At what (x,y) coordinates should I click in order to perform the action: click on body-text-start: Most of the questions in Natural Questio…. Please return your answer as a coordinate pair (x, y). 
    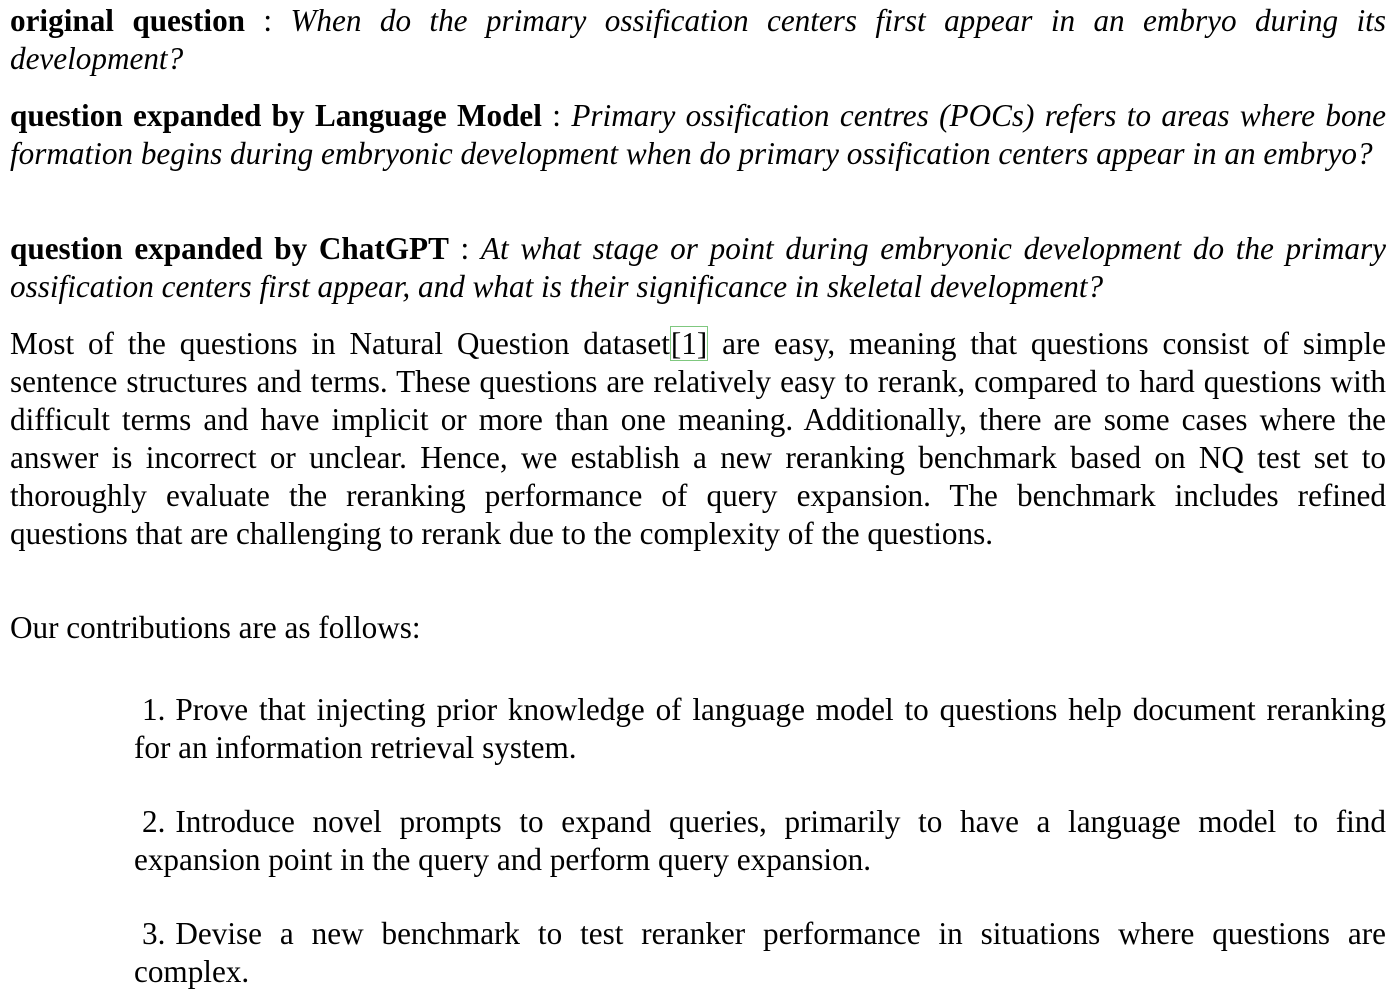
    Looking at the image, I should click on (340, 343).